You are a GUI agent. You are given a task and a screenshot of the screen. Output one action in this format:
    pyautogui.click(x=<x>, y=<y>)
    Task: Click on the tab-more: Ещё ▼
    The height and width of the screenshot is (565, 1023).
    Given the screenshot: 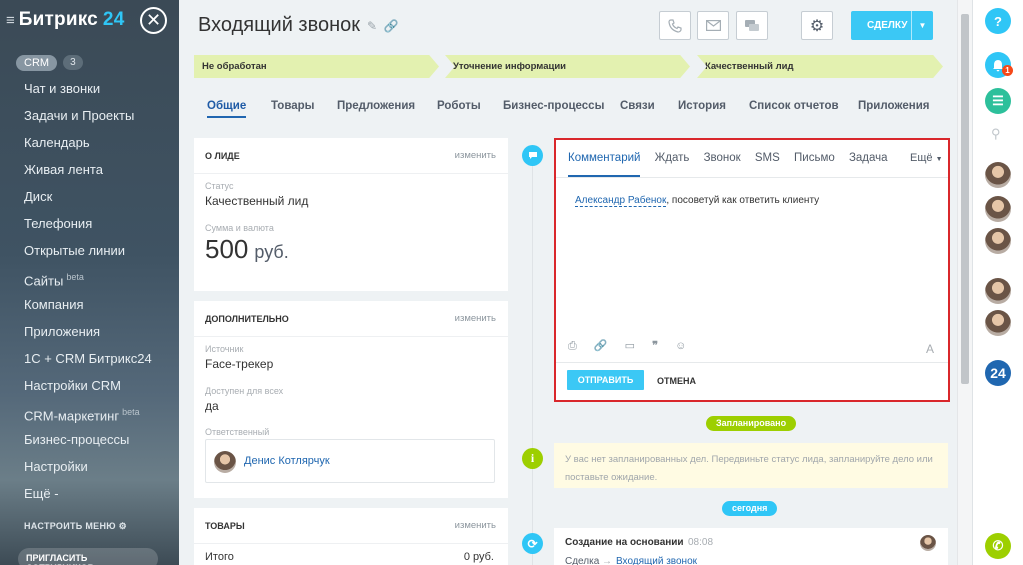 What is the action you would take?
    pyautogui.click(x=926, y=158)
    